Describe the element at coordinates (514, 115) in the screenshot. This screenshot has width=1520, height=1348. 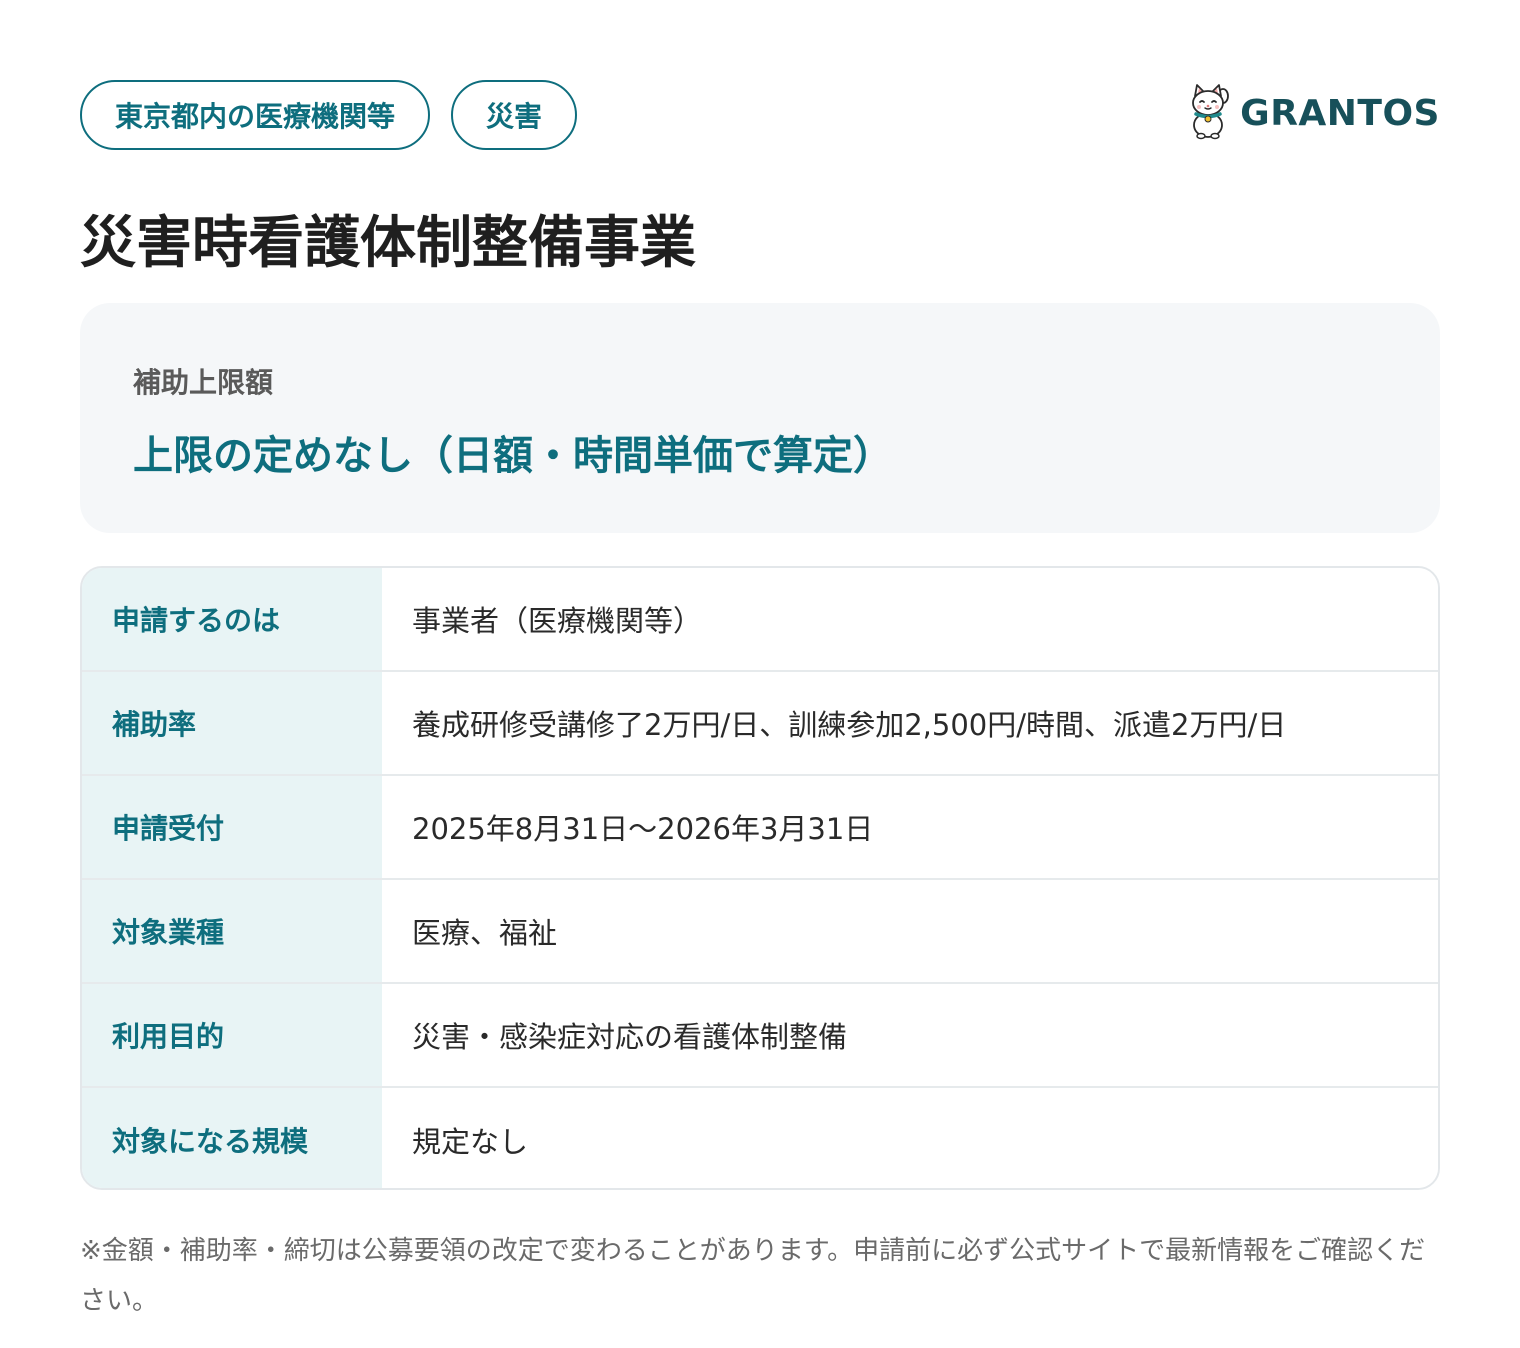
I see `tag-category: 災害` at that location.